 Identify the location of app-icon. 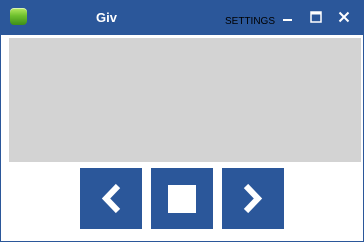
(18, 16).